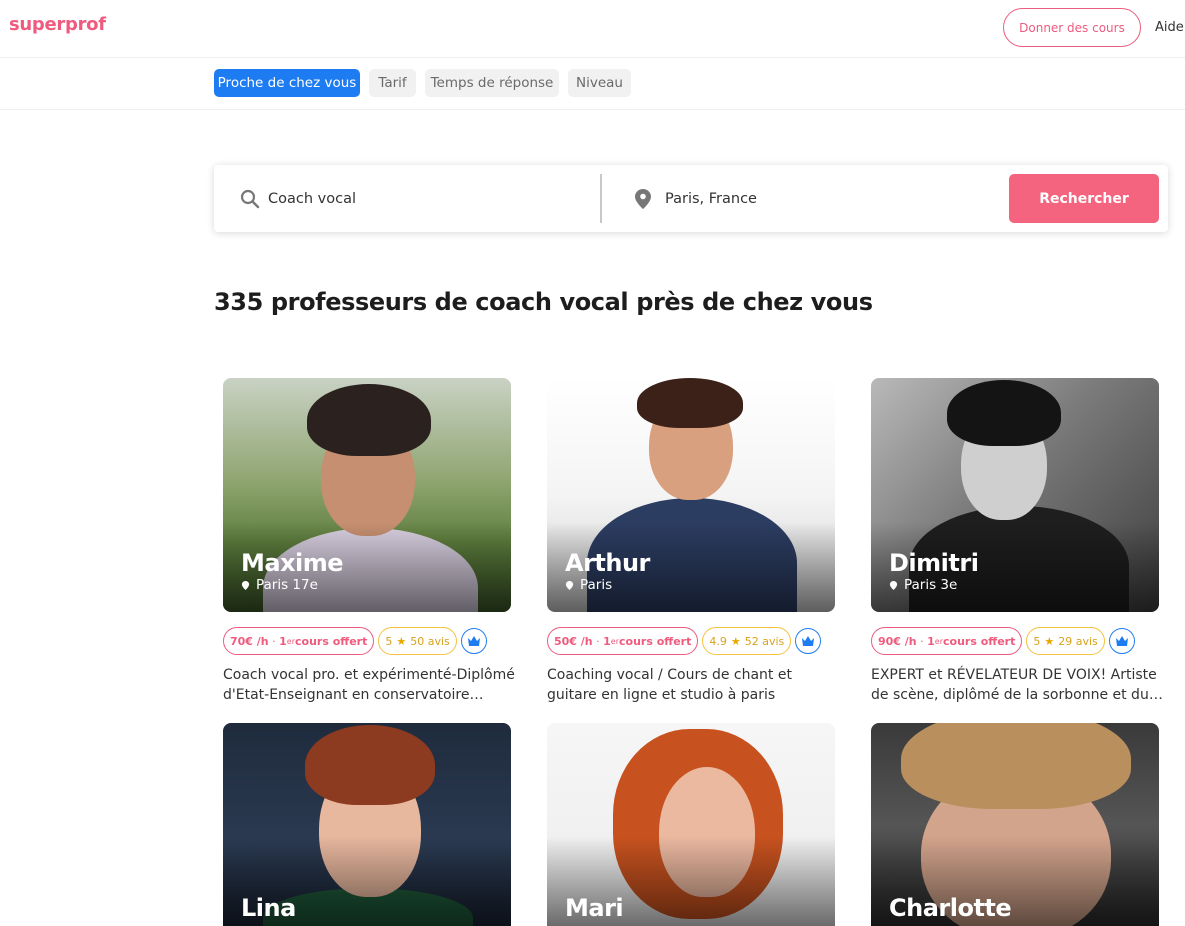 The width and height of the screenshot is (1185, 926). I want to click on tutor-name: Lina, so click(268, 908).